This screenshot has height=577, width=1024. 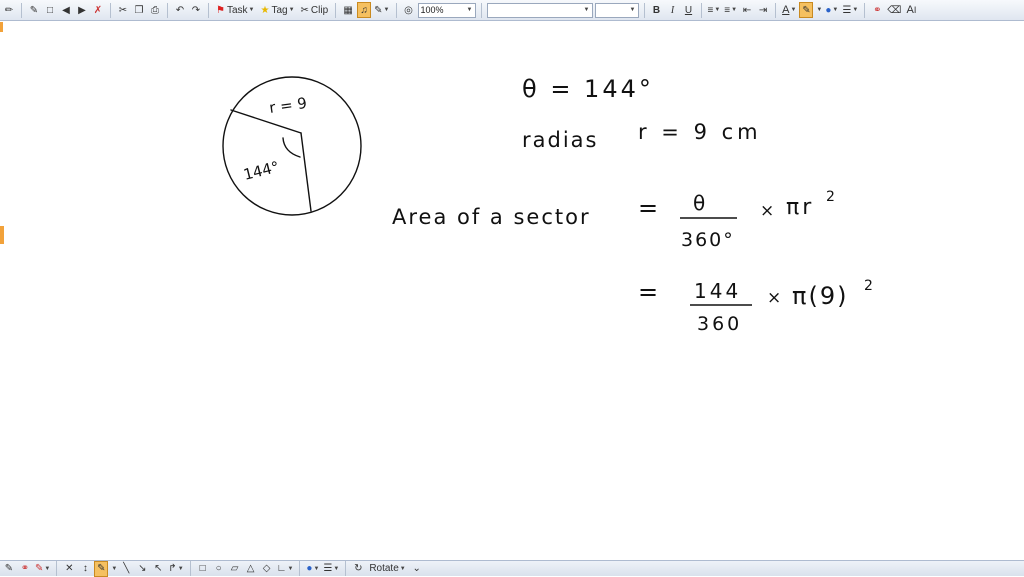 I want to click on delete-icon: ✗, so click(x=98, y=10).